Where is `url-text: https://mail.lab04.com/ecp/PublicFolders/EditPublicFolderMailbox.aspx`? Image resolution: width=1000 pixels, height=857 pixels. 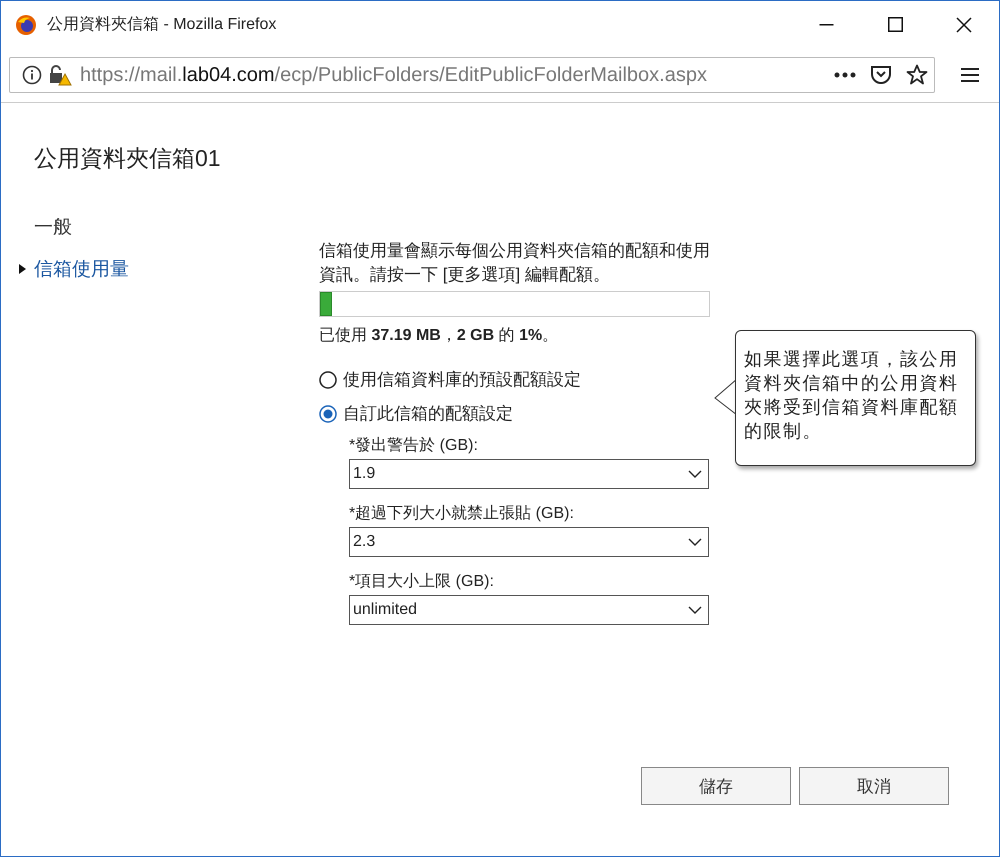
url-text: https://mail.lab04.com/ecp/PublicFolders/EditPublicFolderMailbox.aspx is located at coordinates (394, 75).